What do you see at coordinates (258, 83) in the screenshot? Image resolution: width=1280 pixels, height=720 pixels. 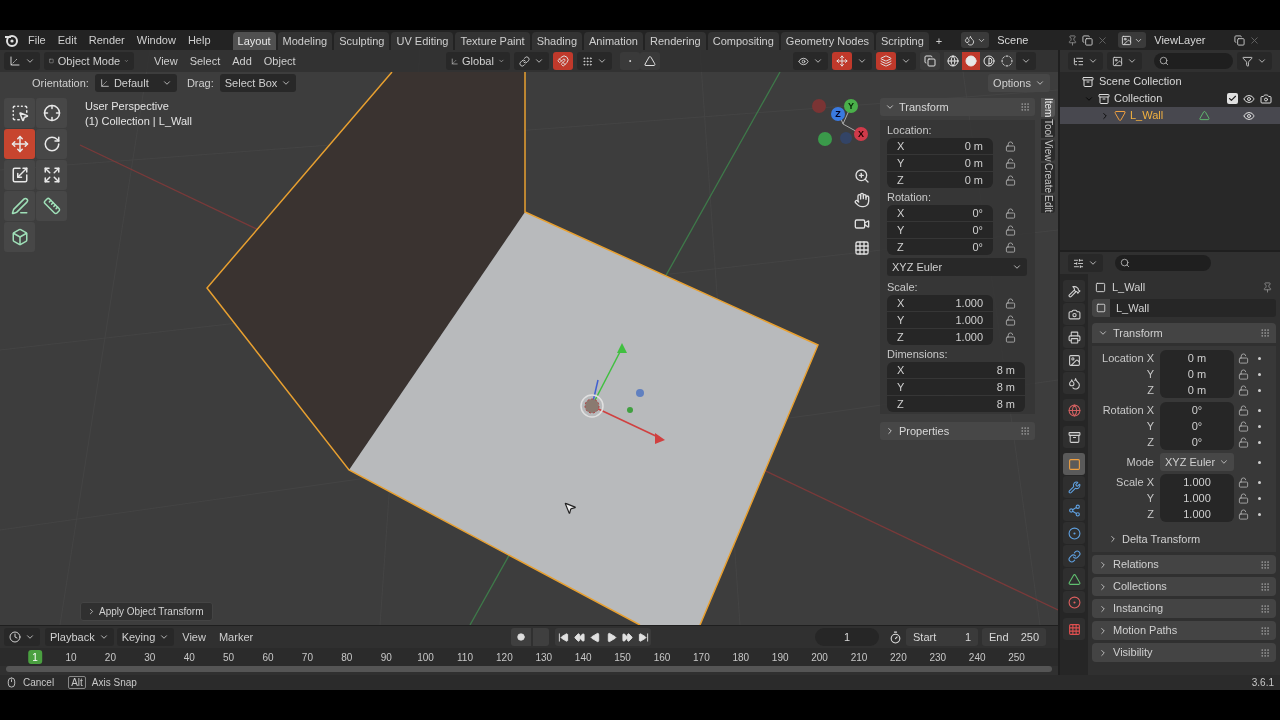 I see `drag-dropdown: Select Box` at bounding box center [258, 83].